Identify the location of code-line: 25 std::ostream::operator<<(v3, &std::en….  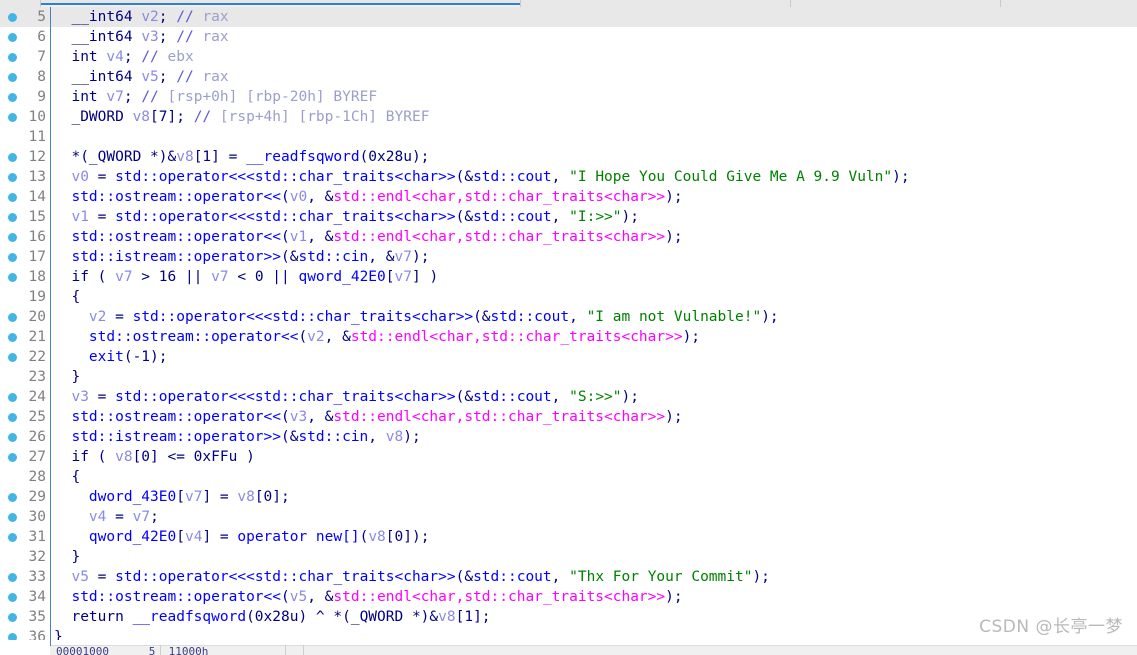
(568, 417).